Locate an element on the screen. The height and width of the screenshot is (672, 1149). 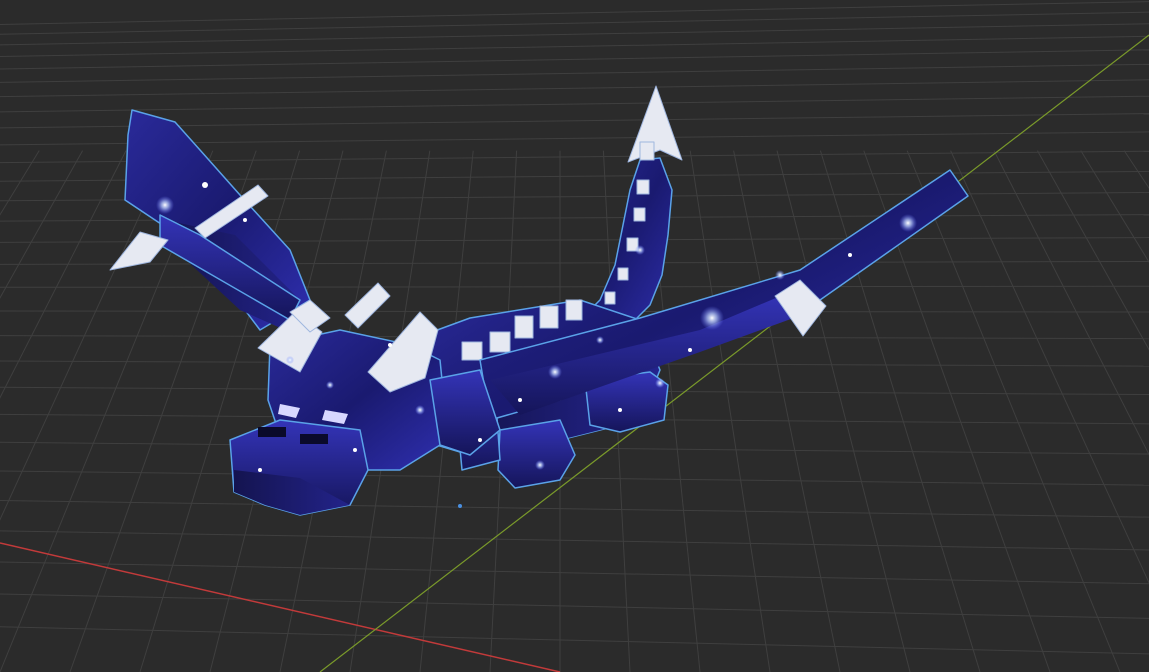
x-axis-line is located at coordinates (280, 607).